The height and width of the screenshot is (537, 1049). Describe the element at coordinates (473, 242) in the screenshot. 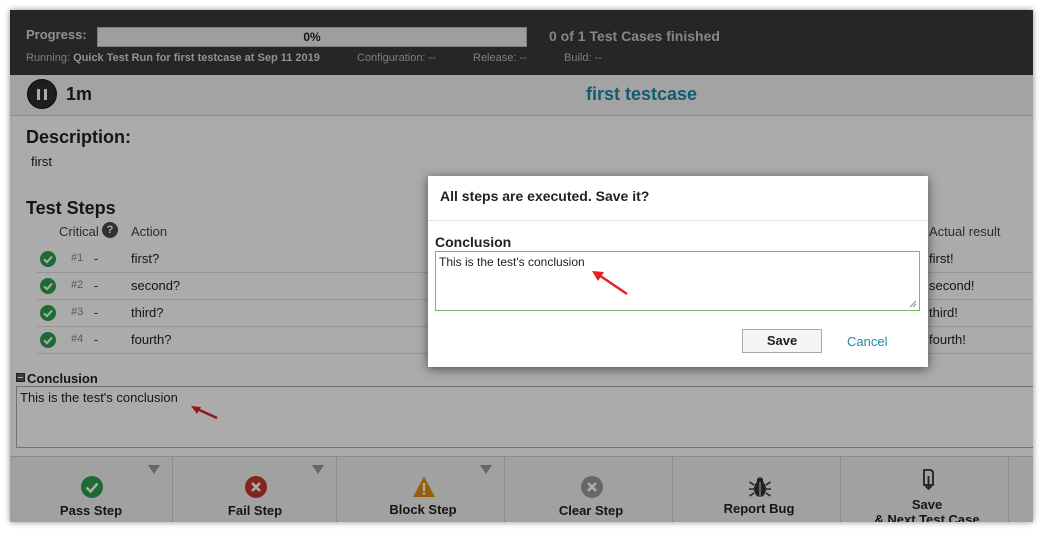

I see `dialog-conclusion-label: Conclusion` at that location.